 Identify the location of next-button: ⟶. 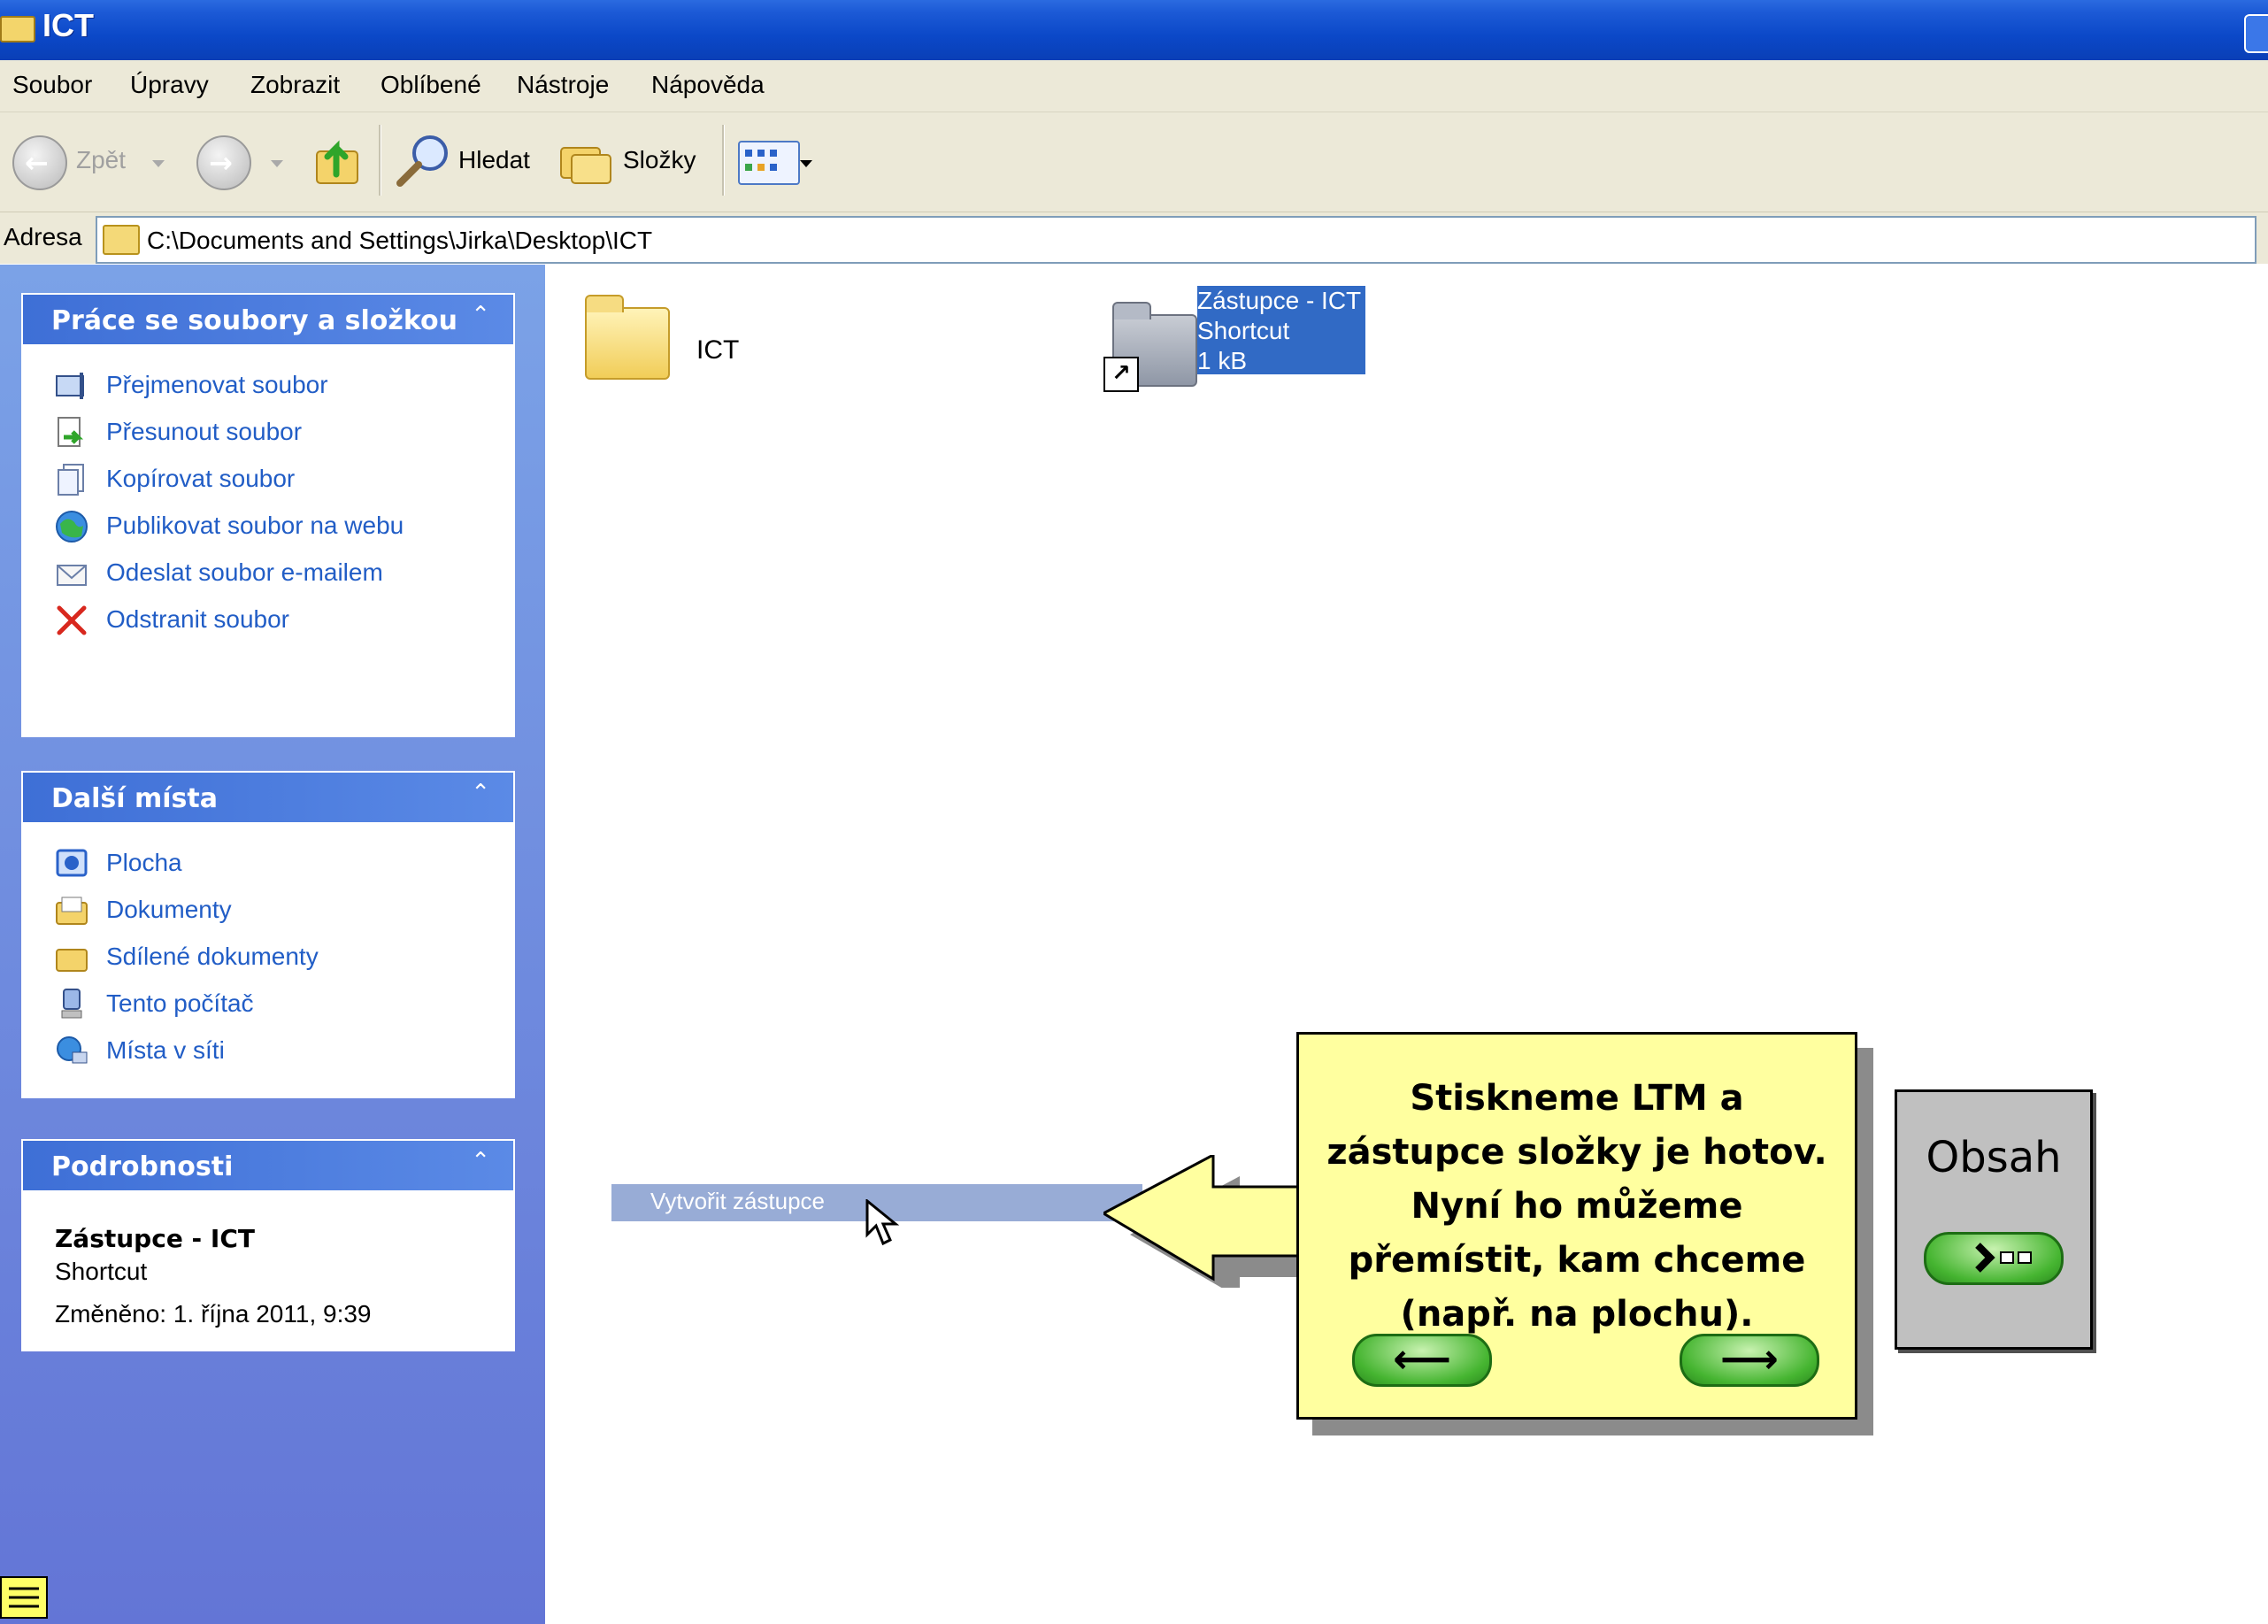
(1749, 1360).